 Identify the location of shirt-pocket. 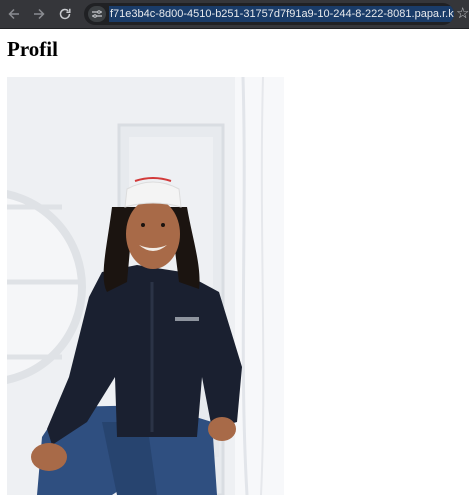
(187, 319).